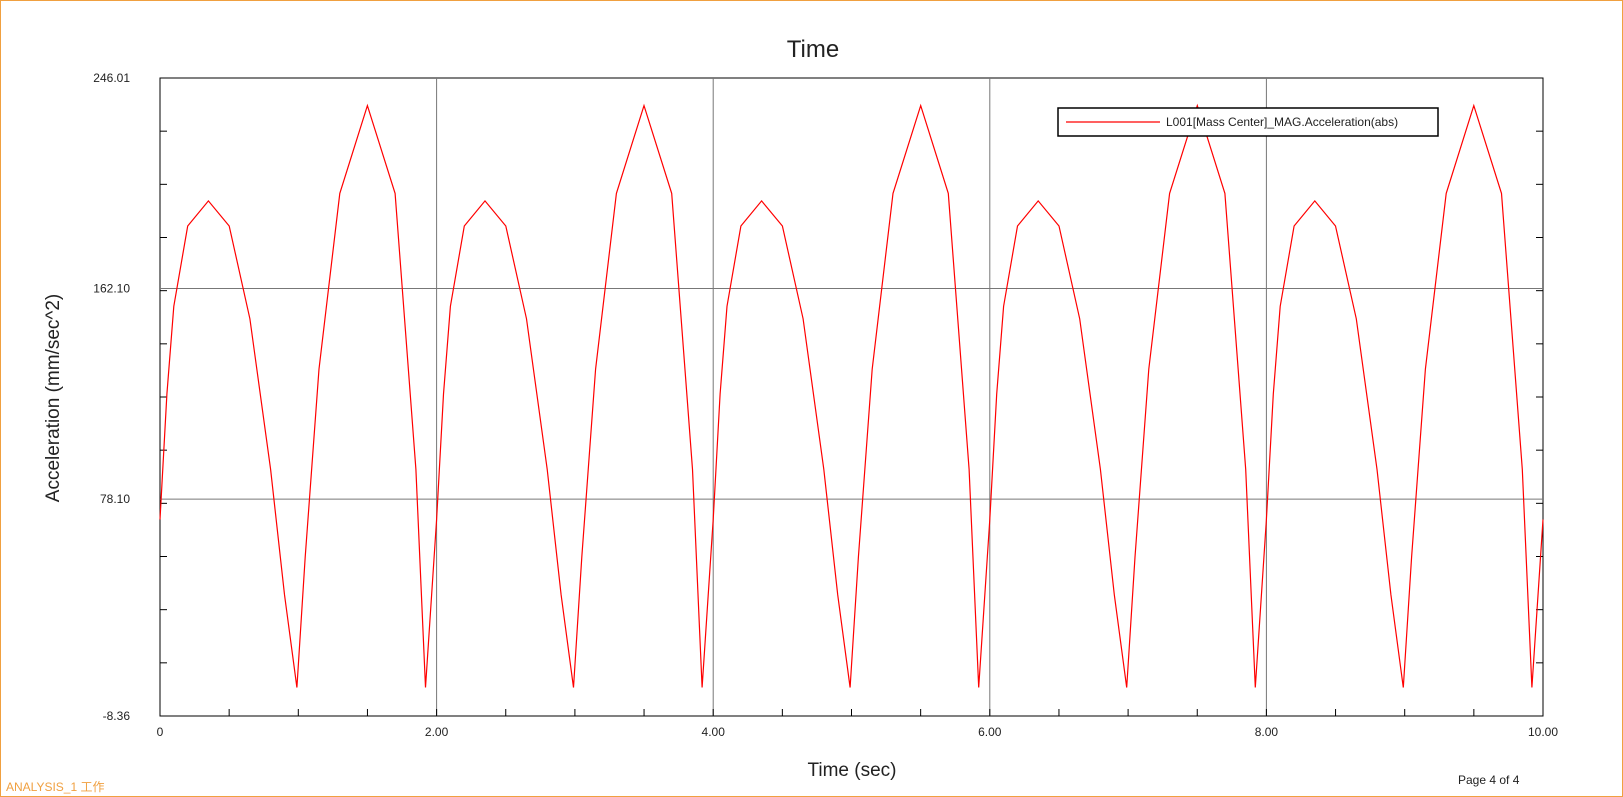  I want to click on page-indicator: Page 4 of 4, so click(1489, 780).